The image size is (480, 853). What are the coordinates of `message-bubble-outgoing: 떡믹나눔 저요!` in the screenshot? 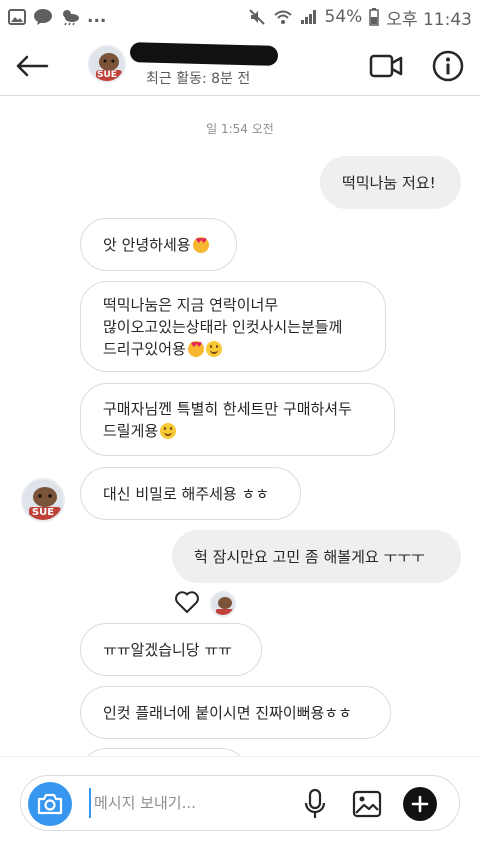 It's located at (390, 182).